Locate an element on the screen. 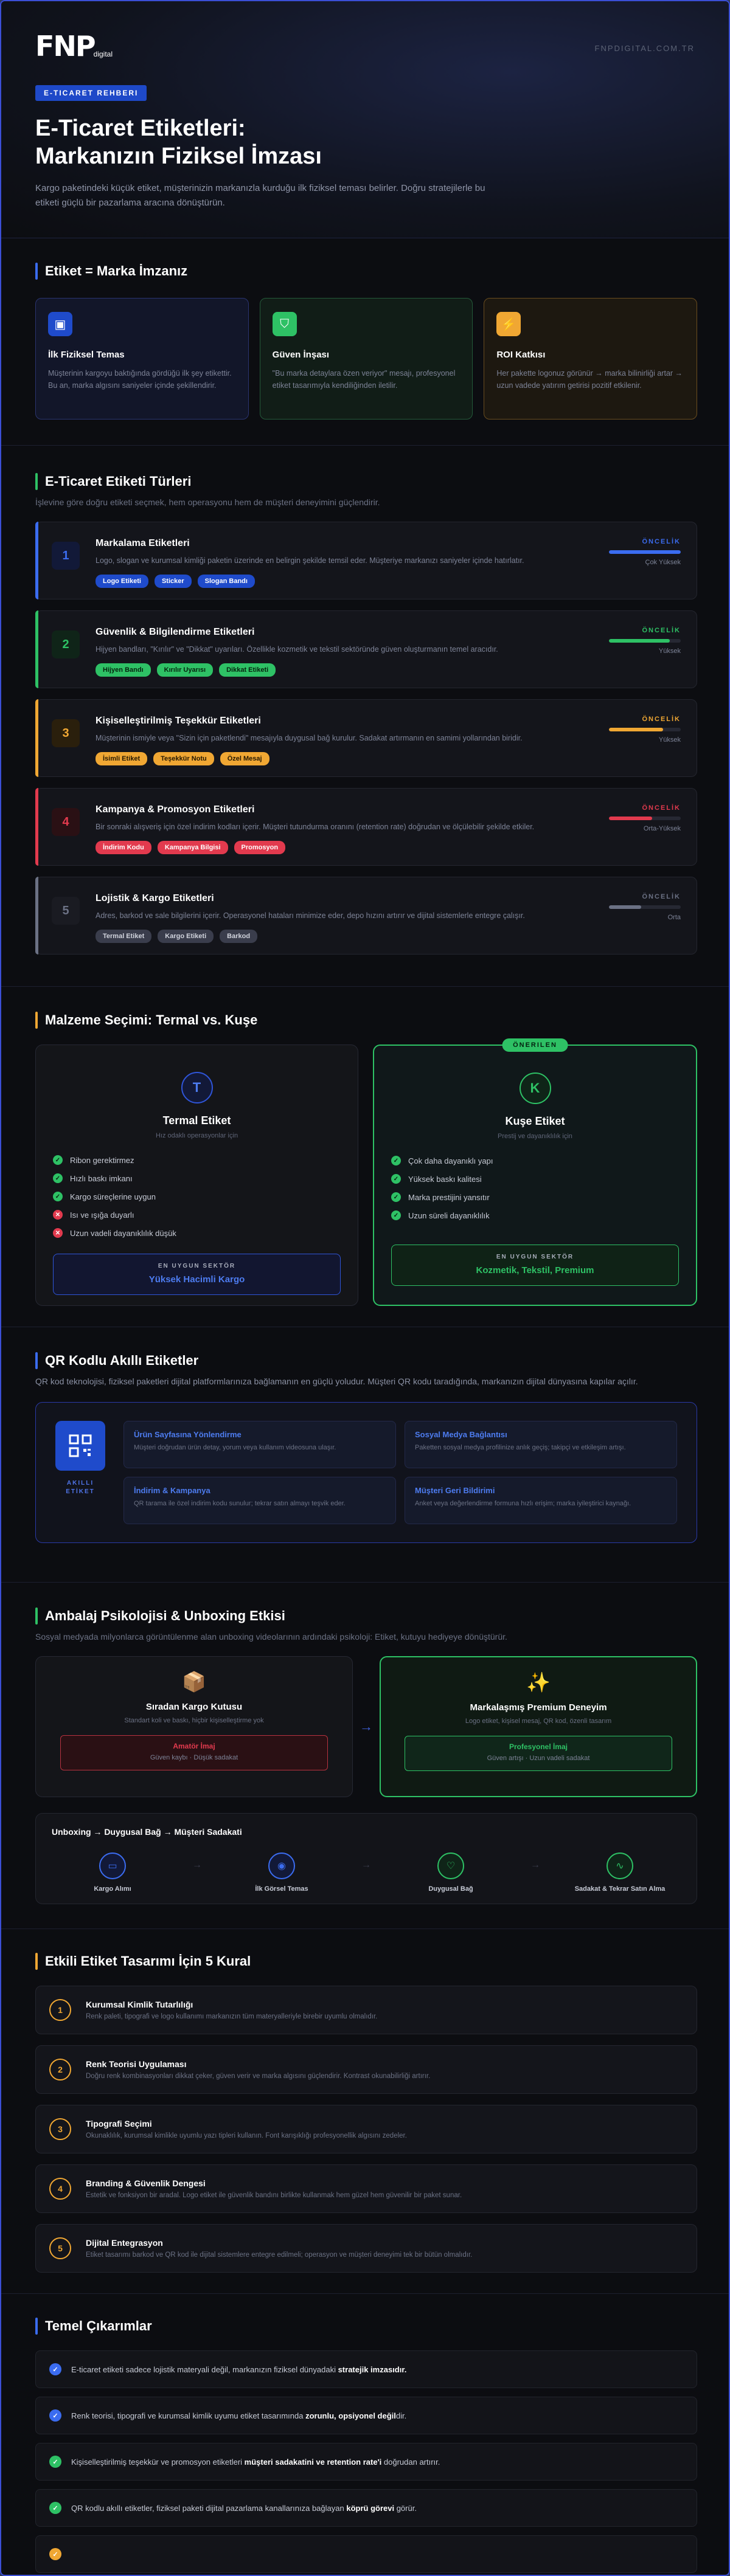 This screenshot has height=2576, width=730. flow-step: ◉ İlk Görsel Temas is located at coordinates (281, 1873).